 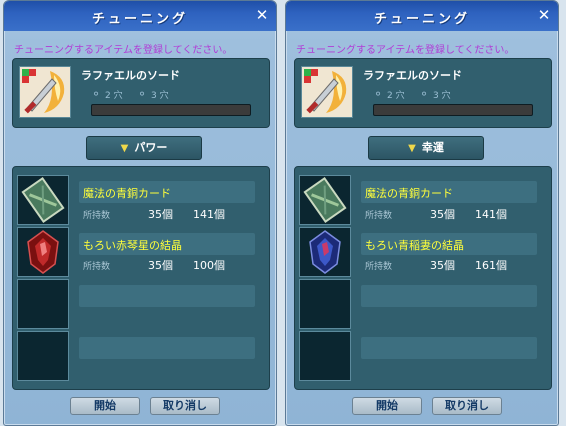 I want to click on mode-label: パワー, so click(x=151, y=147).